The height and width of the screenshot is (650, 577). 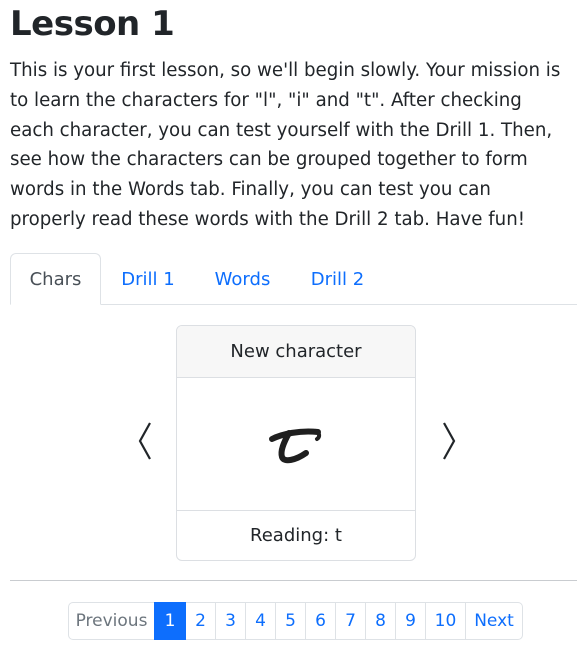 I want to click on handwritten-t-glyph, so click(x=295, y=446).